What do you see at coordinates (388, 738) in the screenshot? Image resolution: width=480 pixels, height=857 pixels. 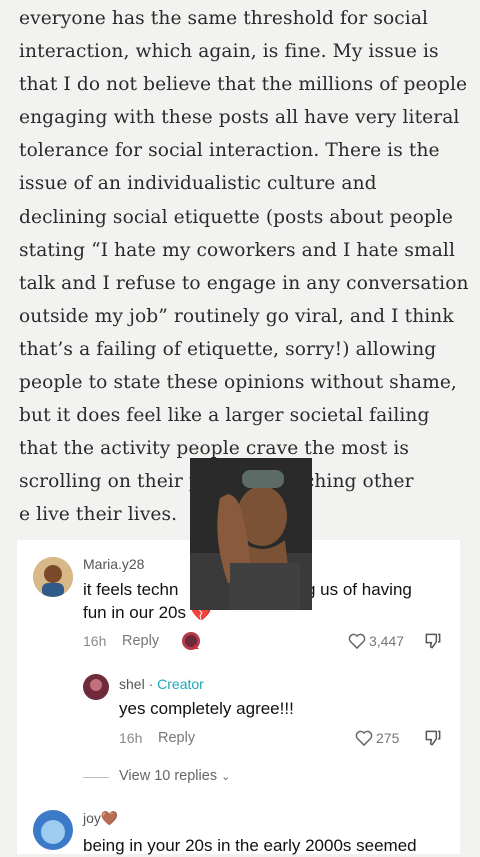 I see `like-count: 275` at bounding box center [388, 738].